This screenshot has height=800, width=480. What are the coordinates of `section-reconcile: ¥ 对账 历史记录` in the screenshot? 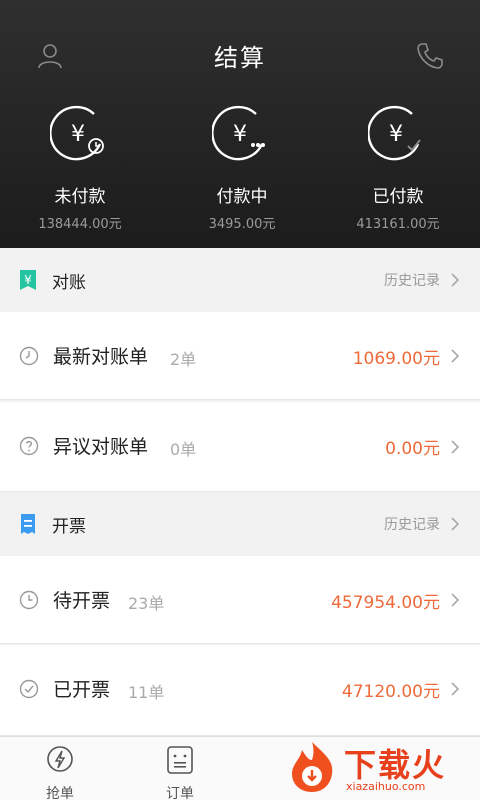 It's located at (240, 280).